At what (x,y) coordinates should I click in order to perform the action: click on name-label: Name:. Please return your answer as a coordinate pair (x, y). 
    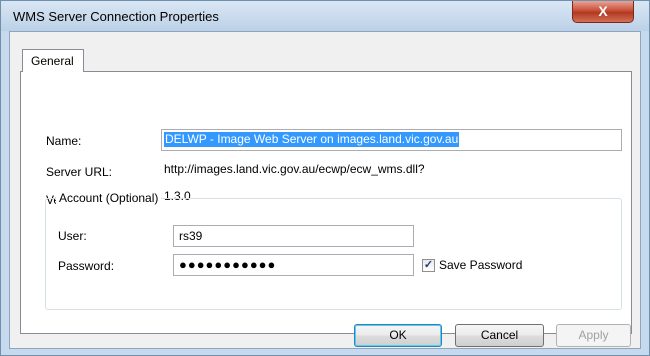
    Looking at the image, I should click on (64, 141).